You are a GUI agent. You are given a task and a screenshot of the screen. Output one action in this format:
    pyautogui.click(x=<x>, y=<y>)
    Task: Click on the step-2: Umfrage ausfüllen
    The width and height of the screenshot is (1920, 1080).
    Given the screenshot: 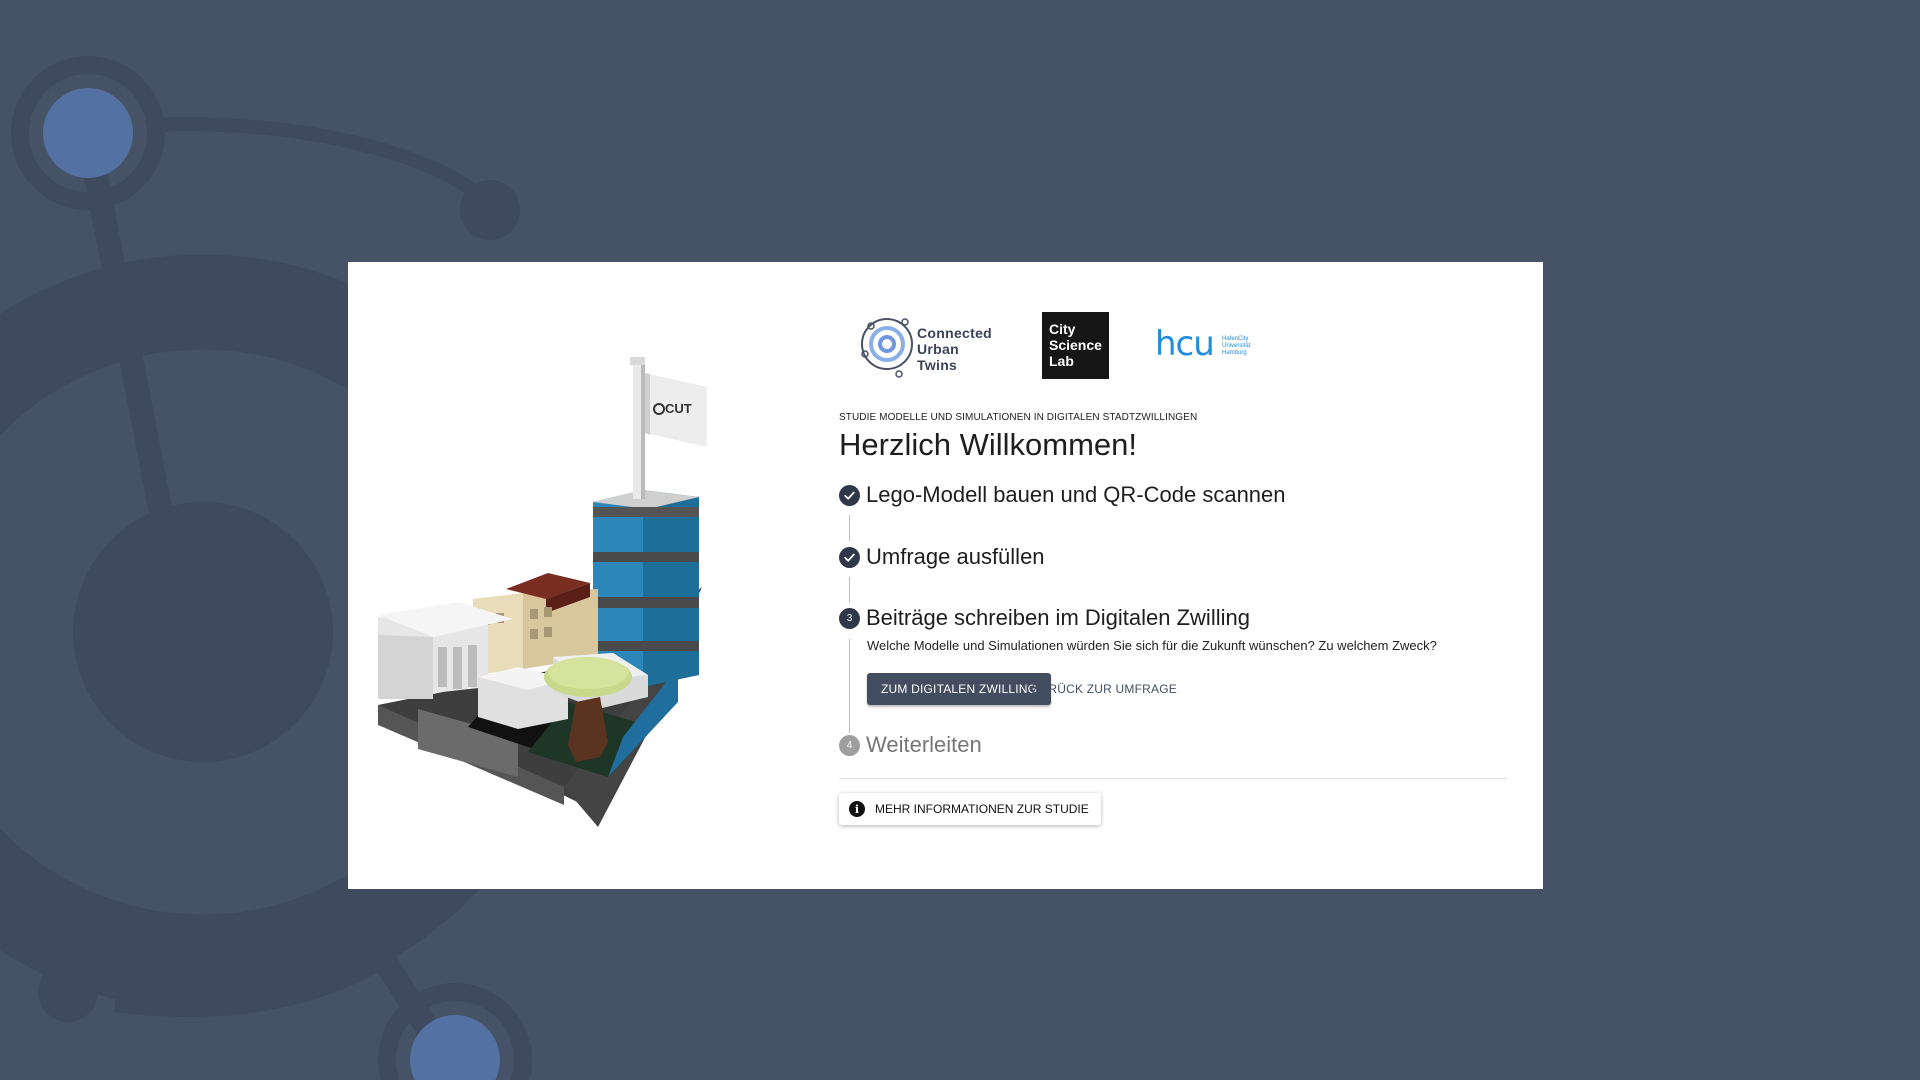 What is the action you would take?
    pyautogui.click(x=942, y=557)
    